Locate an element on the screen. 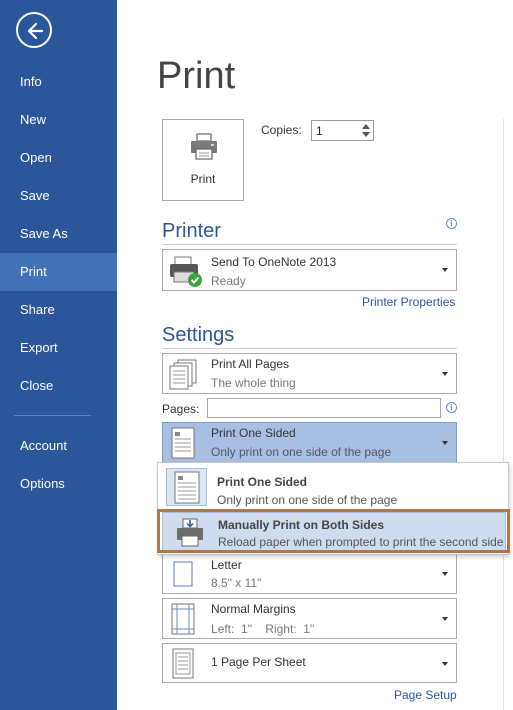 This screenshot has width=513, height=710. single-page-icon is located at coordinates (183, 663).